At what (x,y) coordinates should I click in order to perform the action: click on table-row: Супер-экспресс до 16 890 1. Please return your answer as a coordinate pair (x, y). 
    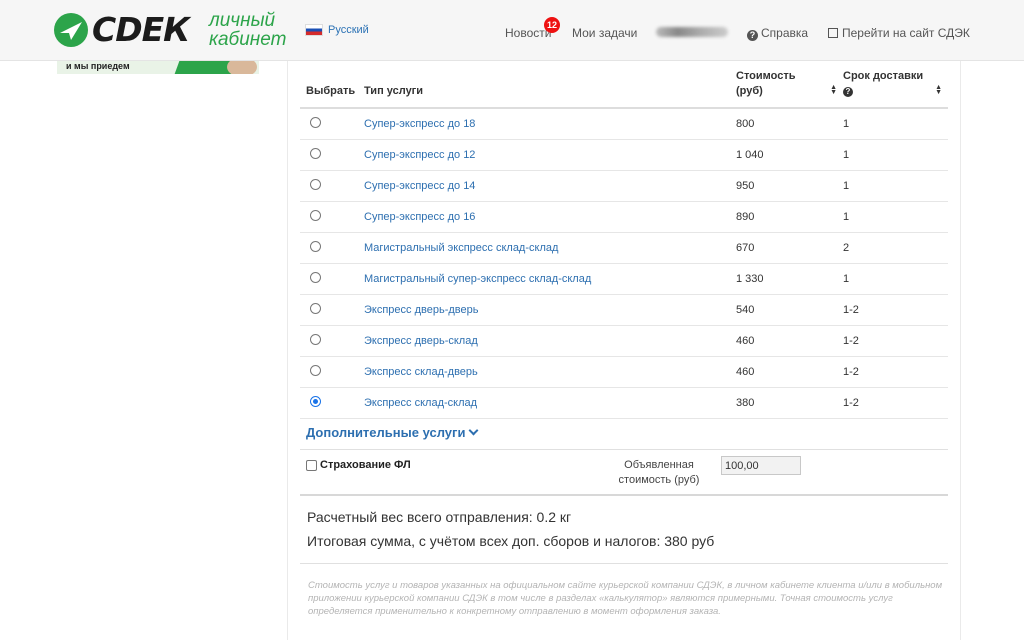
    Looking at the image, I should click on (624, 217).